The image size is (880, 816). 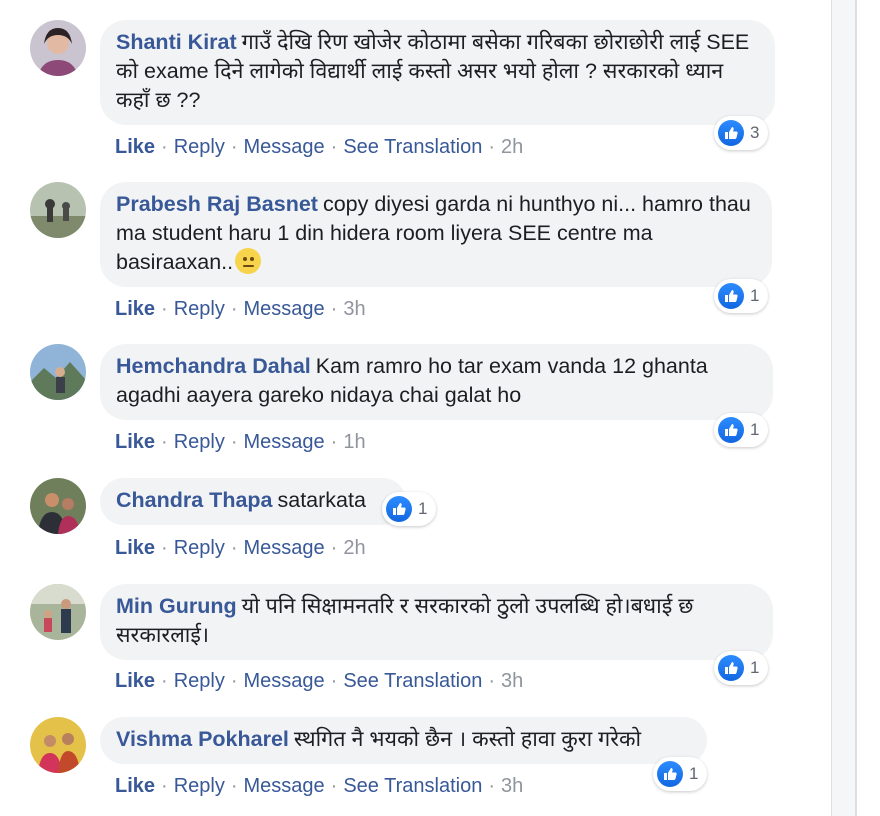 I want to click on comment-author: Min Gurung, so click(x=176, y=606).